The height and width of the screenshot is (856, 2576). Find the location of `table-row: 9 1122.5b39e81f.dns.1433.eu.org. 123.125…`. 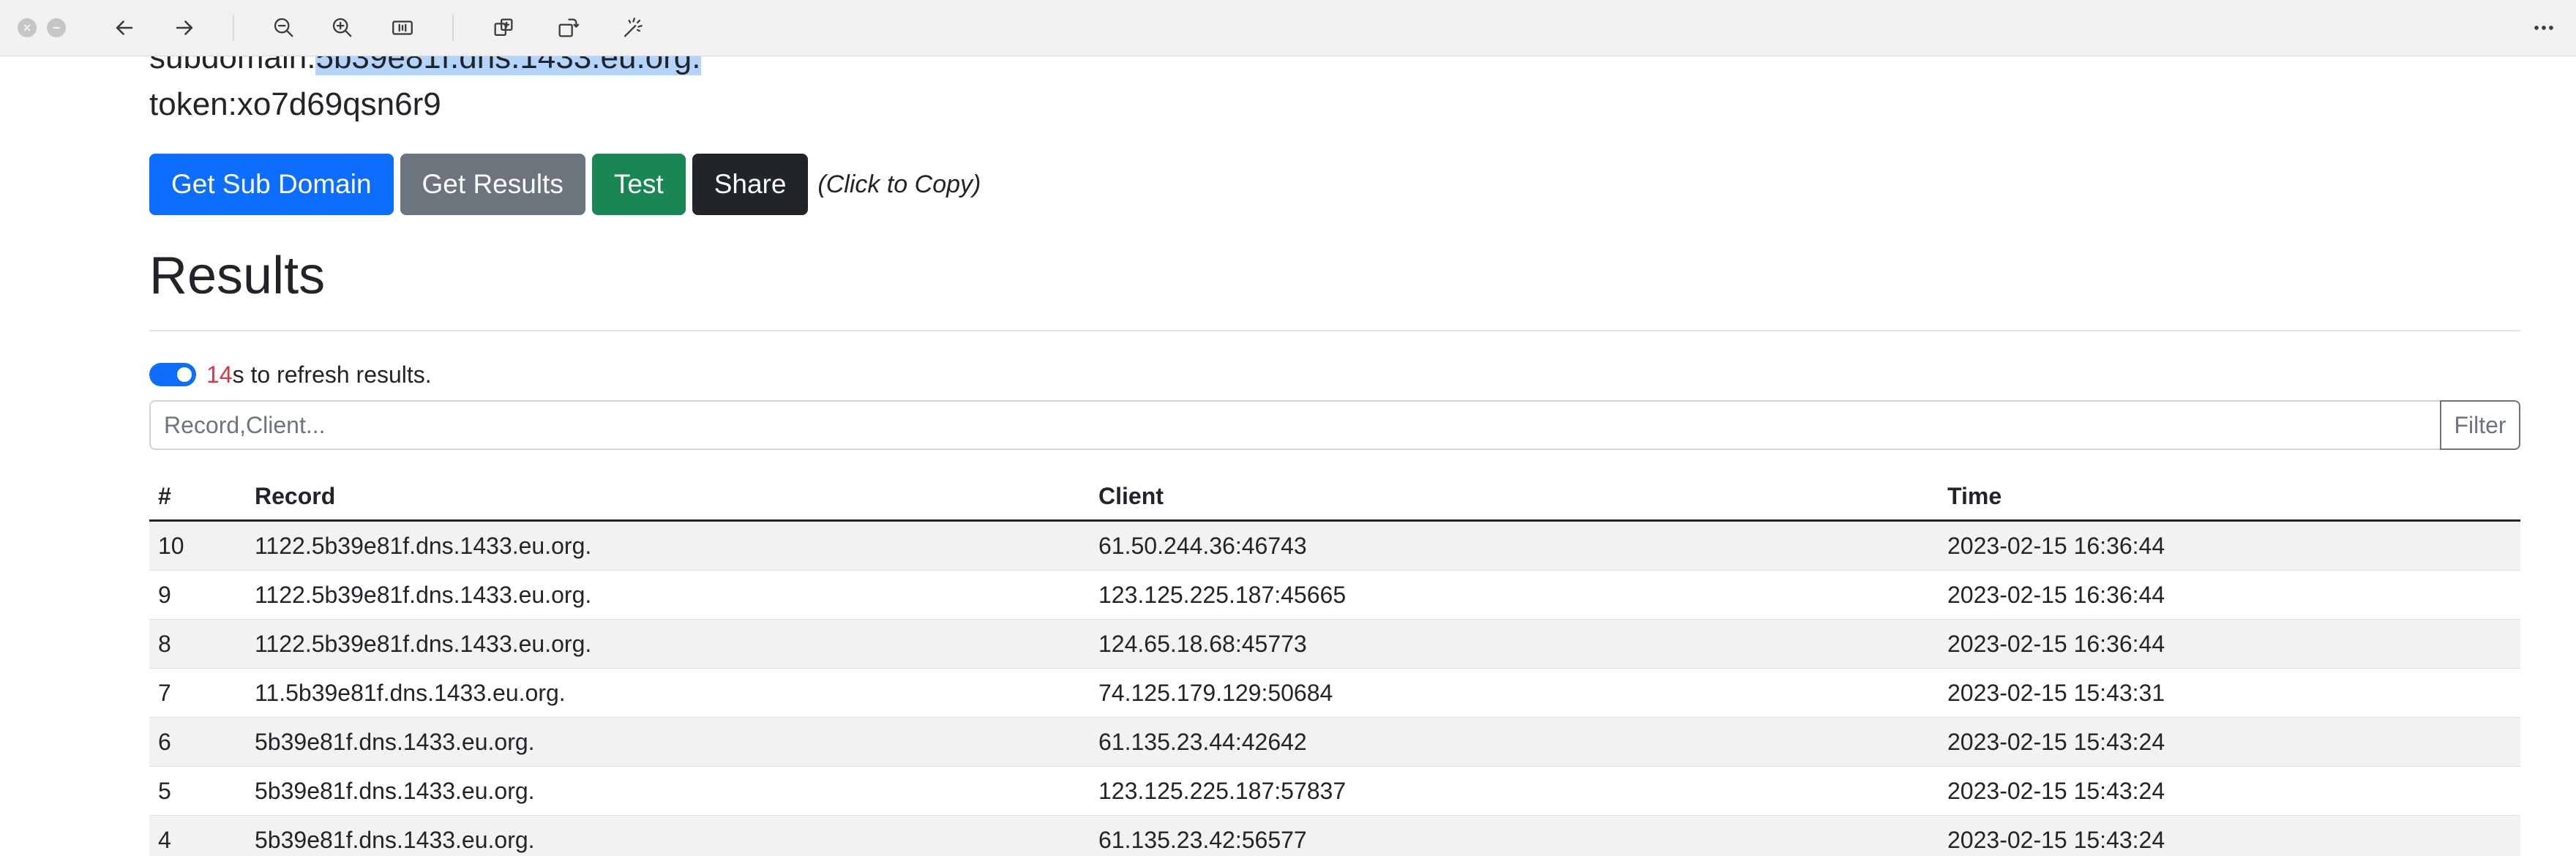

table-row: 9 1122.5b39e81f.dns.1433.eu.org. 123.125… is located at coordinates (1334, 595).